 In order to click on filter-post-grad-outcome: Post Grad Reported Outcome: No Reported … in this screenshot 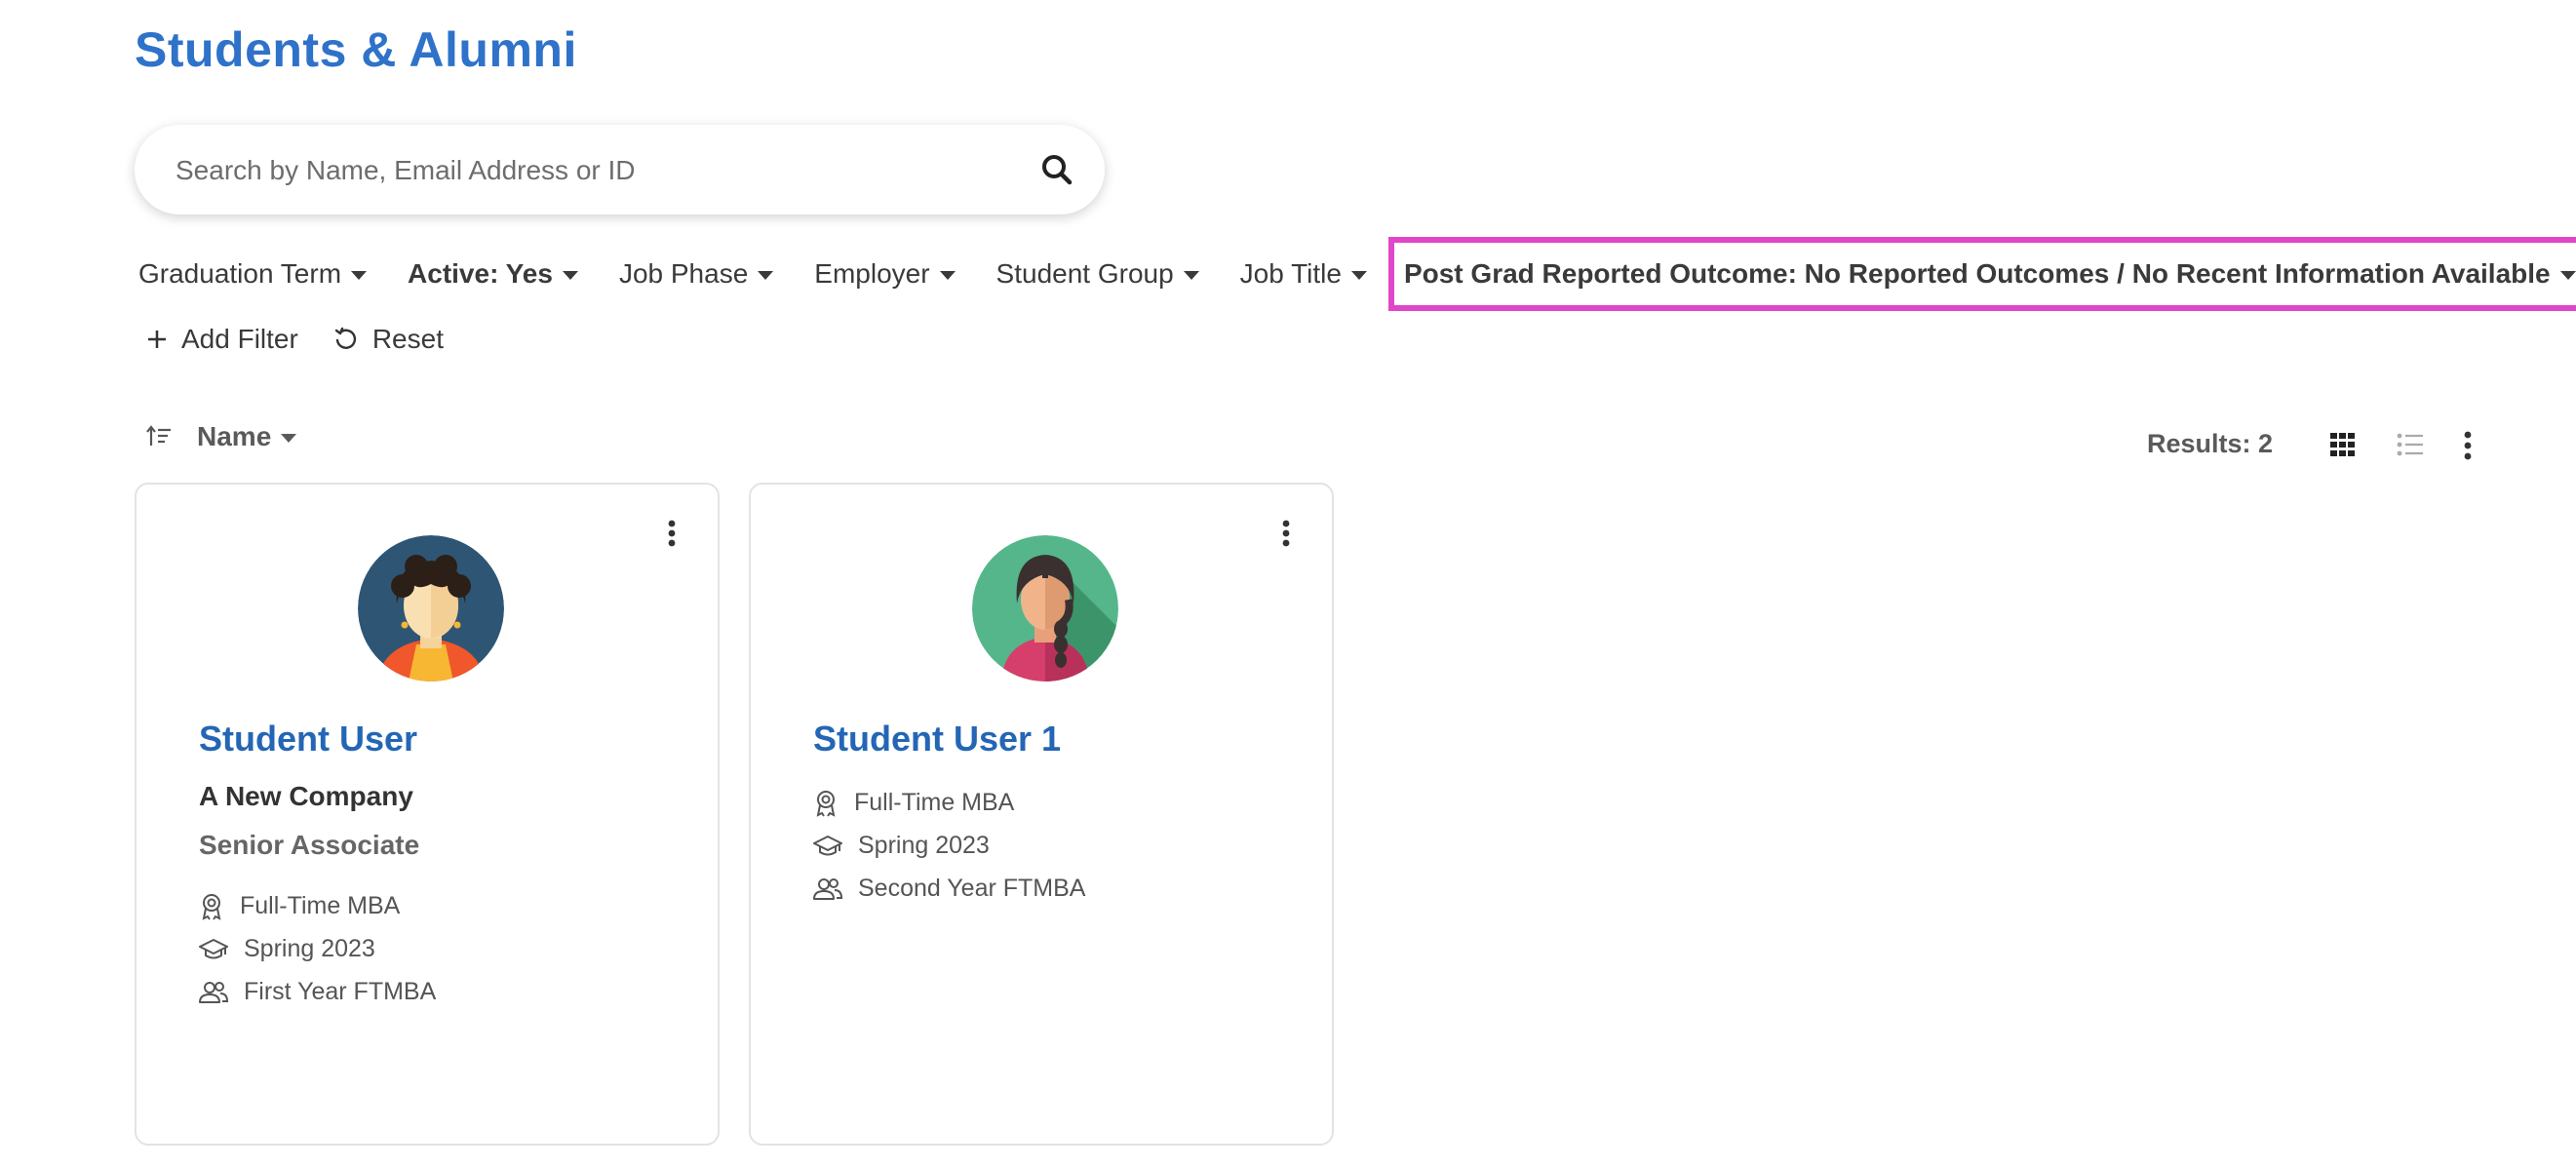, I will do `click(1981, 274)`.